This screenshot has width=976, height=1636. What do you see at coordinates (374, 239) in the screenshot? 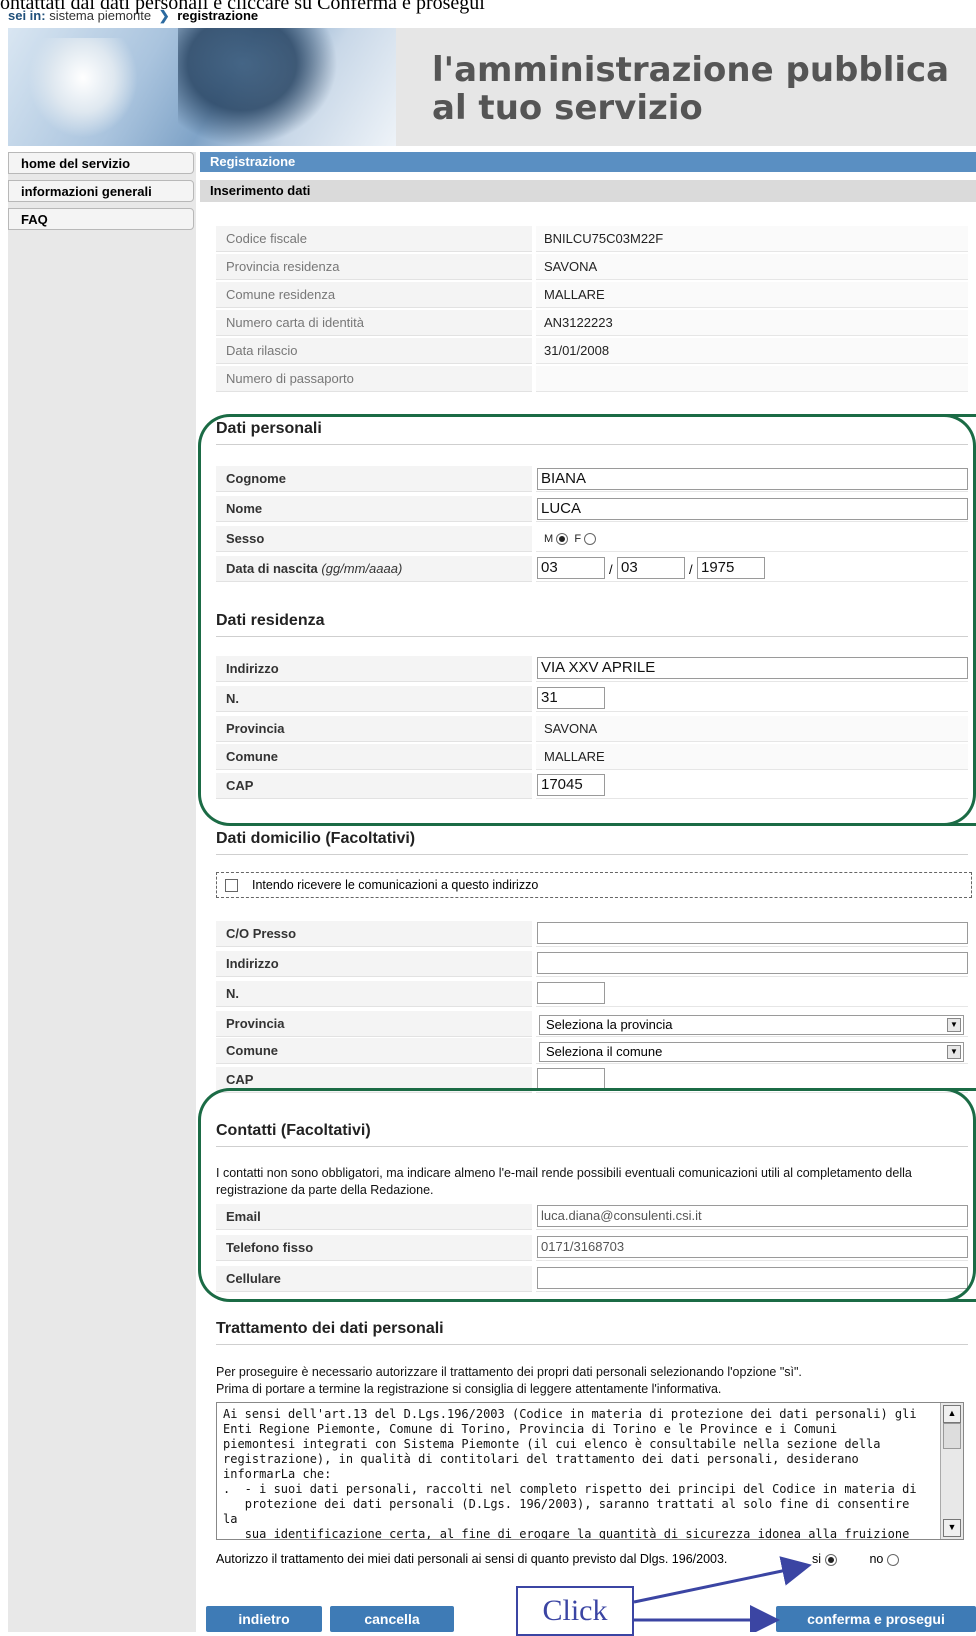
I see `row-label: Codice fiscale` at bounding box center [374, 239].